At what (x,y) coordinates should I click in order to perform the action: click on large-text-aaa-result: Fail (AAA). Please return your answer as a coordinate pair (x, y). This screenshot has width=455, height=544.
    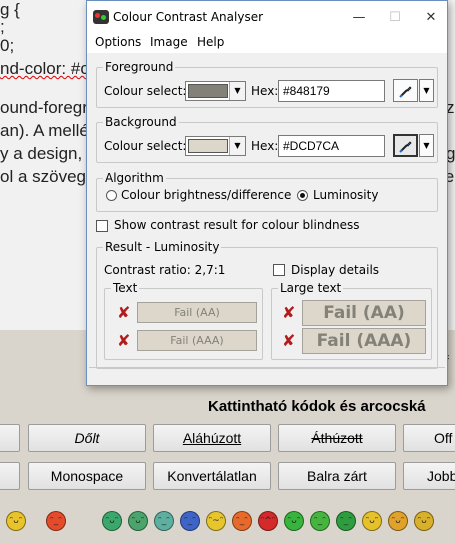
    Looking at the image, I should click on (364, 341).